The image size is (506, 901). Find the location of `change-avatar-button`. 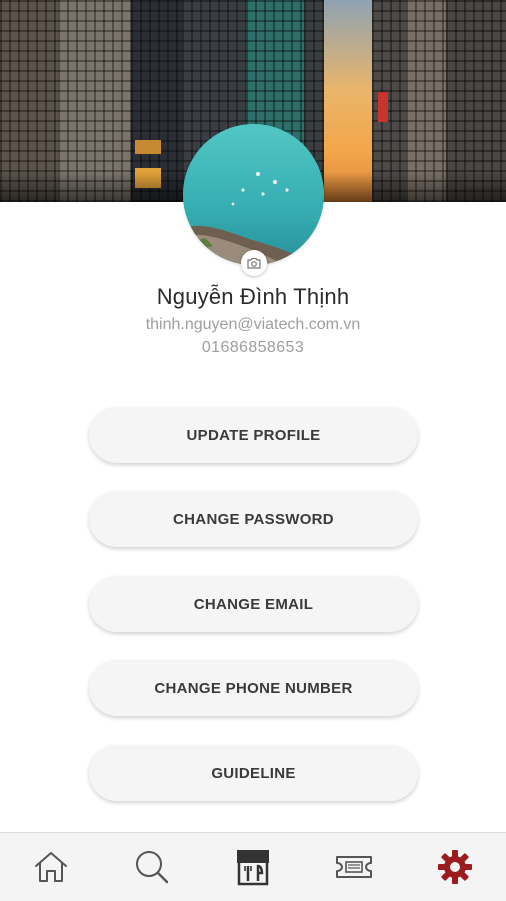

change-avatar-button is located at coordinates (254, 263).